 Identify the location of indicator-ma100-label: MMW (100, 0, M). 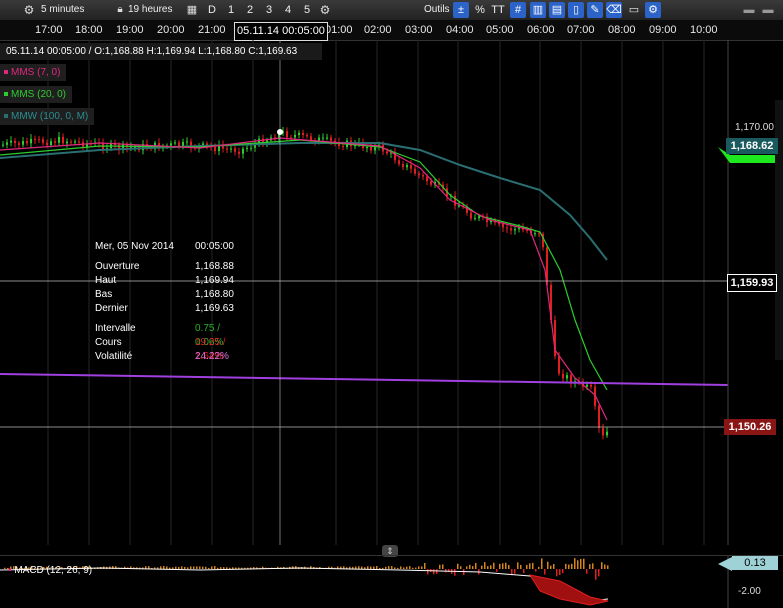
(47, 116).